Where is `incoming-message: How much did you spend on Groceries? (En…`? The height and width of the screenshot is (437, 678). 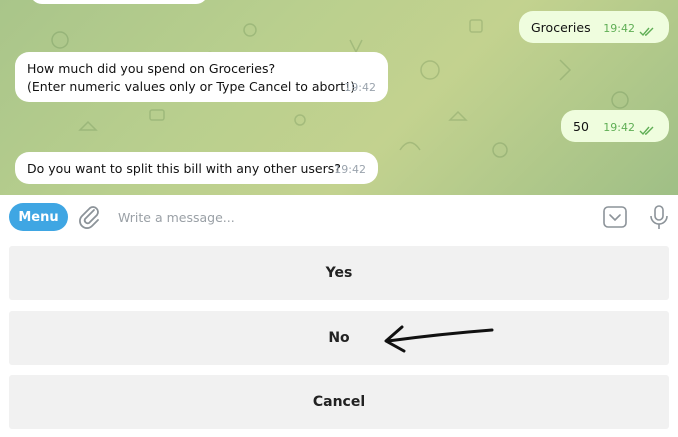 incoming-message: How much did you spend on Groceries? (En… is located at coordinates (201, 77).